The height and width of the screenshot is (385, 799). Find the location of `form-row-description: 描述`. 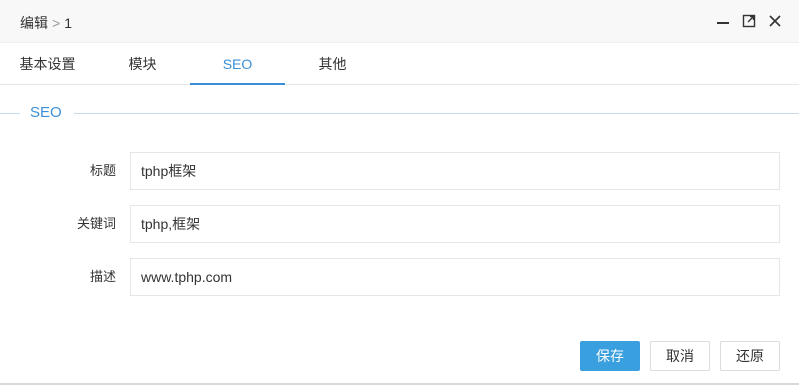

form-row-description: 描述 is located at coordinates (399, 277).